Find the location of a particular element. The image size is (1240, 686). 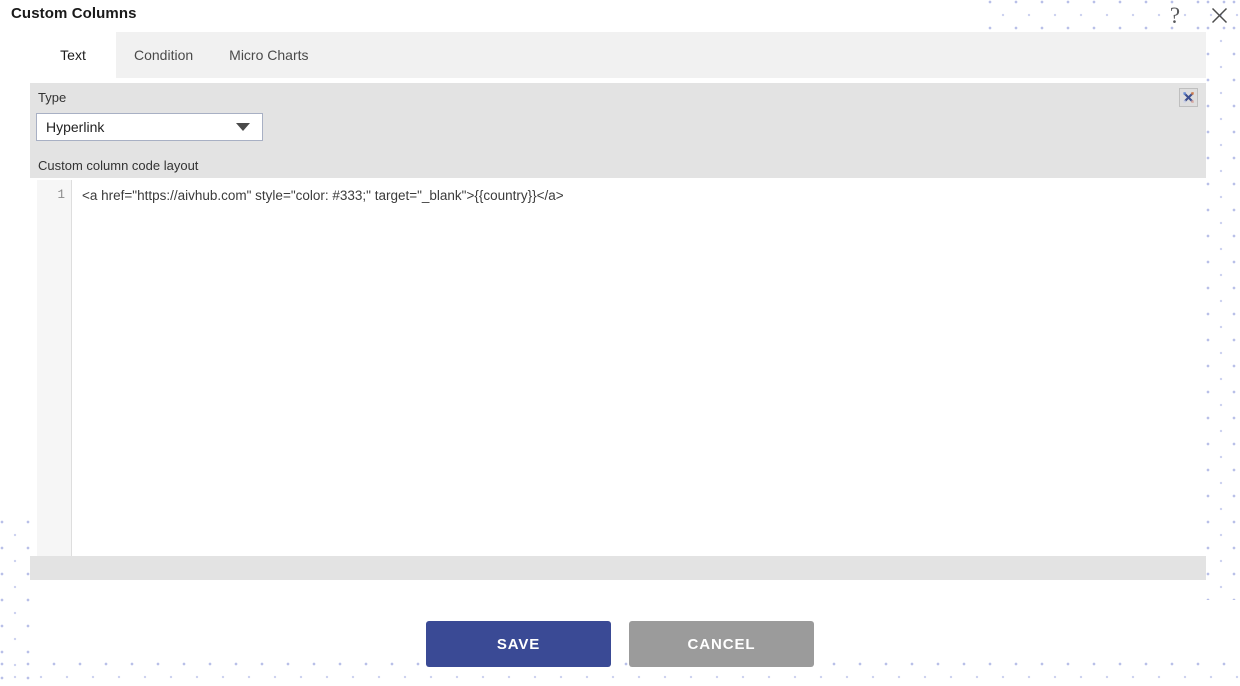

tab-condition: Condition is located at coordinates (163, 55).